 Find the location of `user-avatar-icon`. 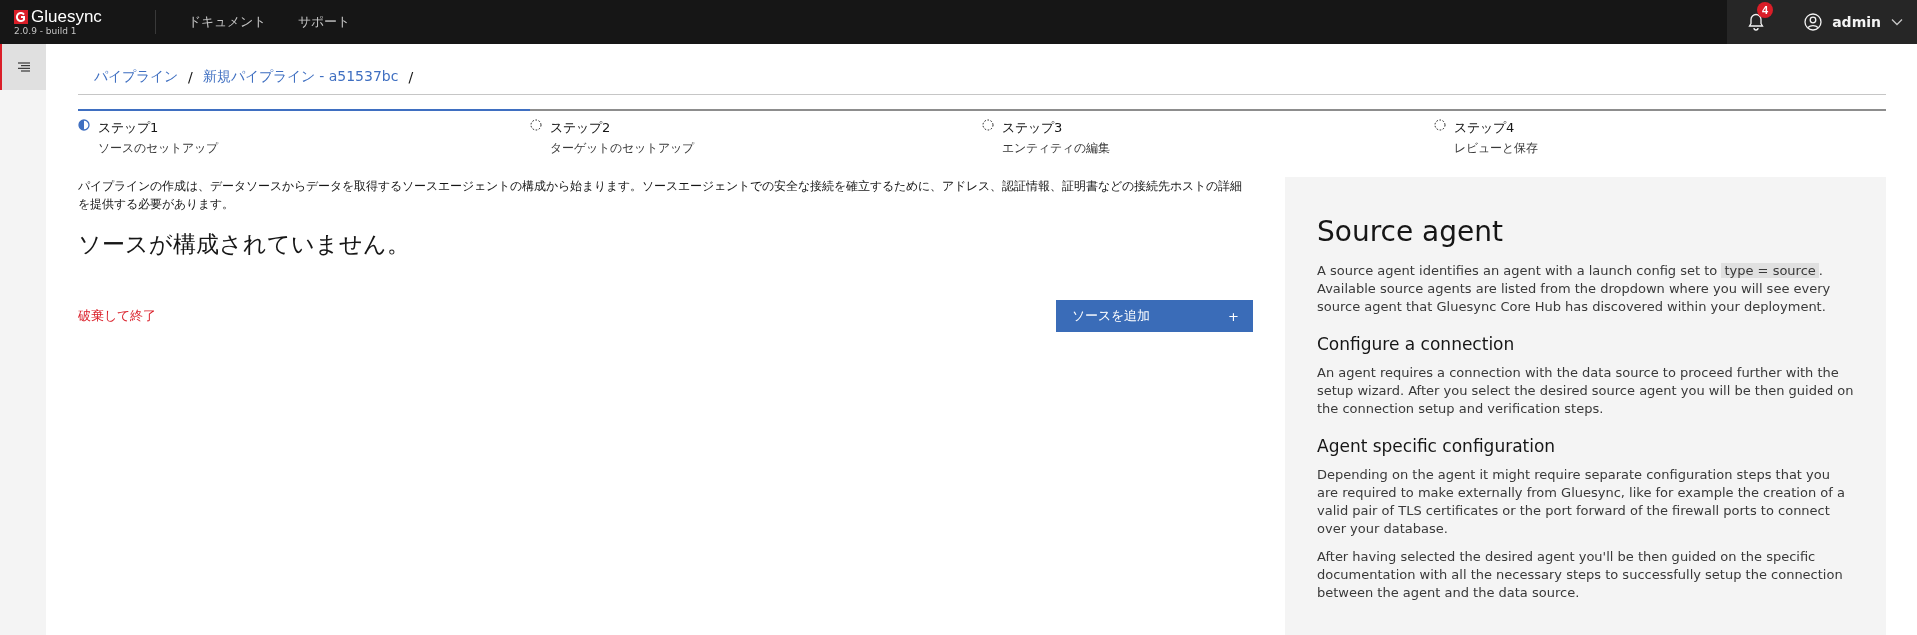

user-avatar-icon is located at coordinates (1813, 22).